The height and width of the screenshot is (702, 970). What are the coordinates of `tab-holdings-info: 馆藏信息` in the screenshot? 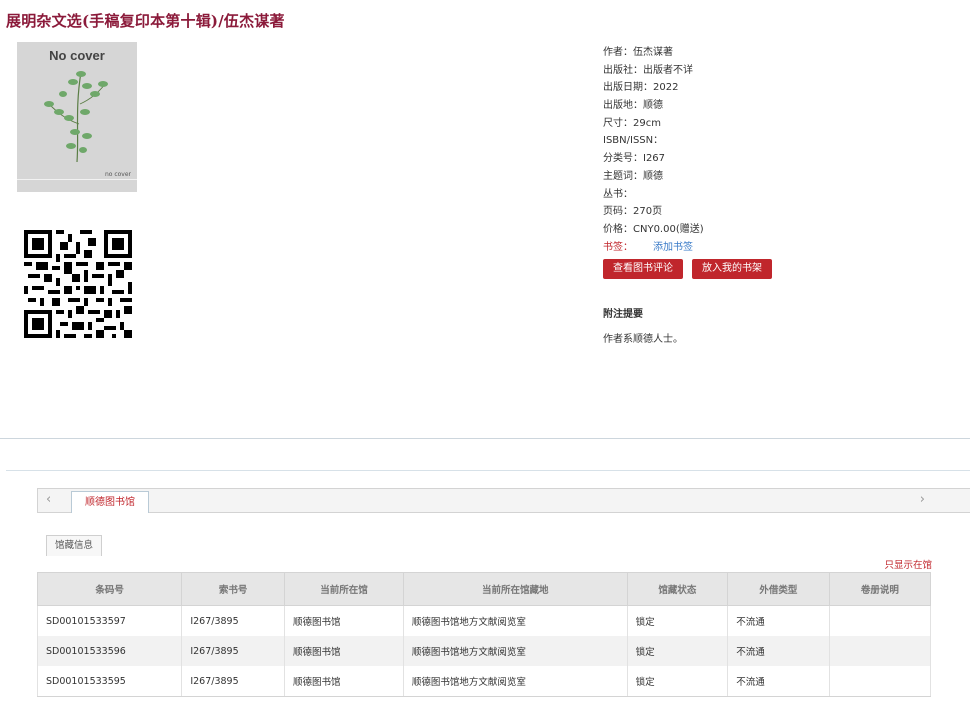 It's located at (74, 545).